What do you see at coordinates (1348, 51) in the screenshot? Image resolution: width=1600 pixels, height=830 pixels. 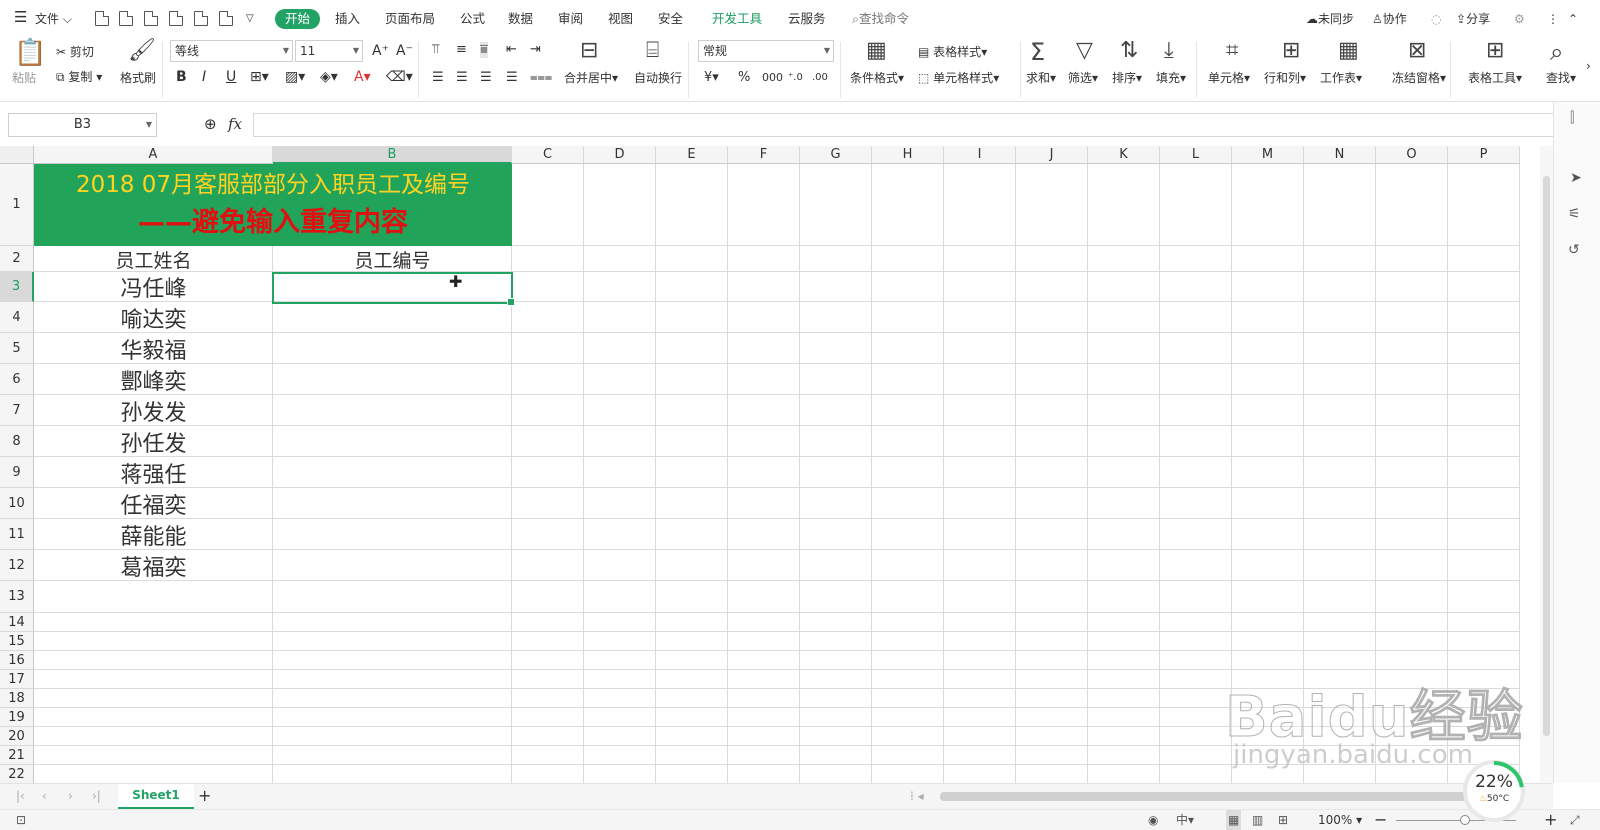 I see `worksheet-icon: ▦` at bounding box center [1348, 51].